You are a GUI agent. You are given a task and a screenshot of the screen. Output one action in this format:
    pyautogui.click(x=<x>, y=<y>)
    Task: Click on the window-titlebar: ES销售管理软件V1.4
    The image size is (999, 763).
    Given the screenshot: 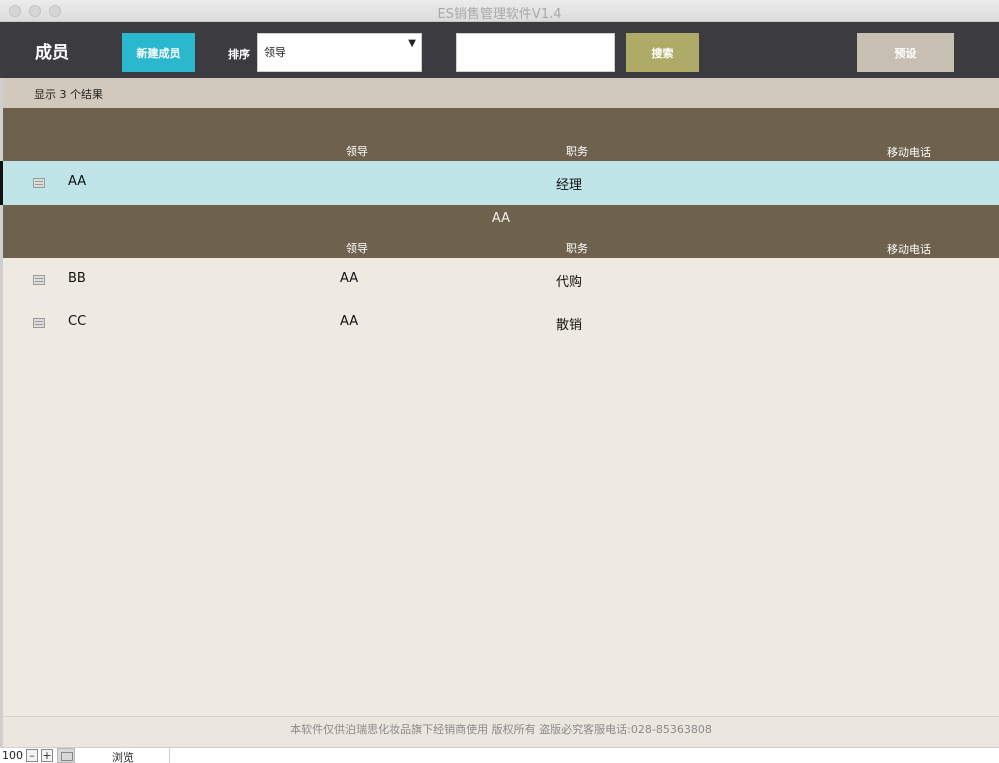 What is the action you would take?
    pyautogui.click(x=499, y=11)
    